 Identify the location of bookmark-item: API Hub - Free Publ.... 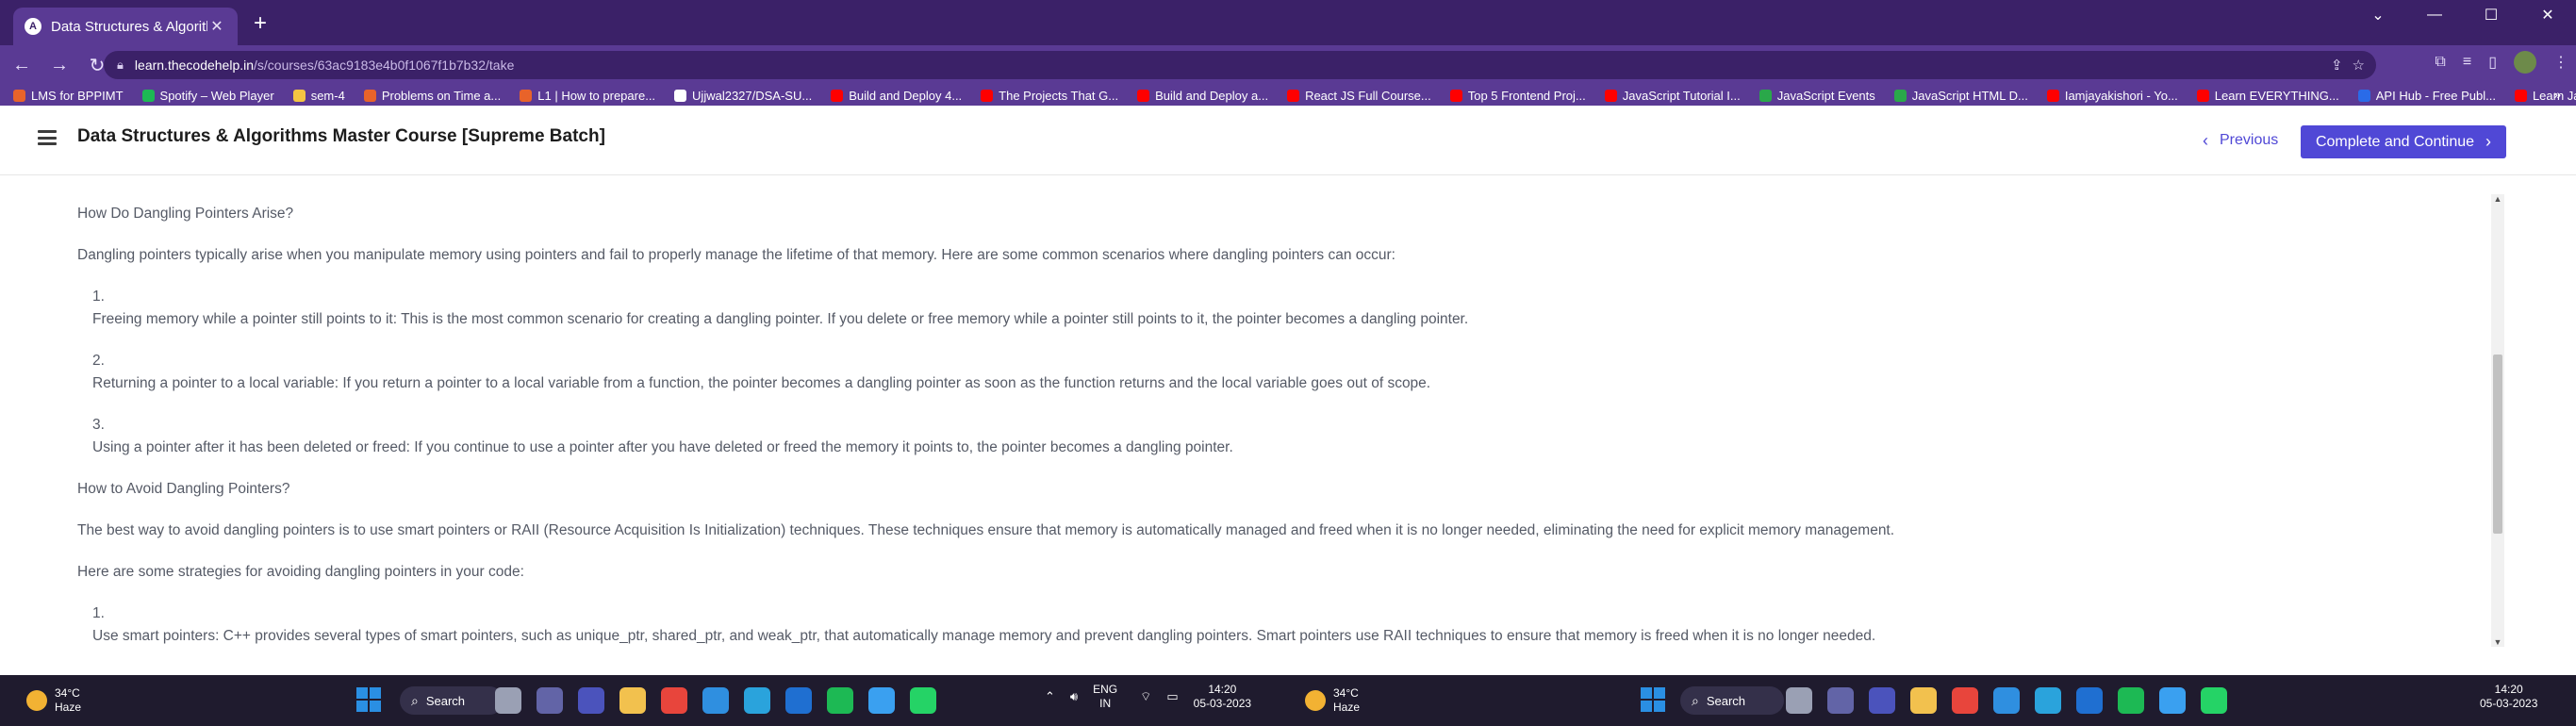
(2426, 96).